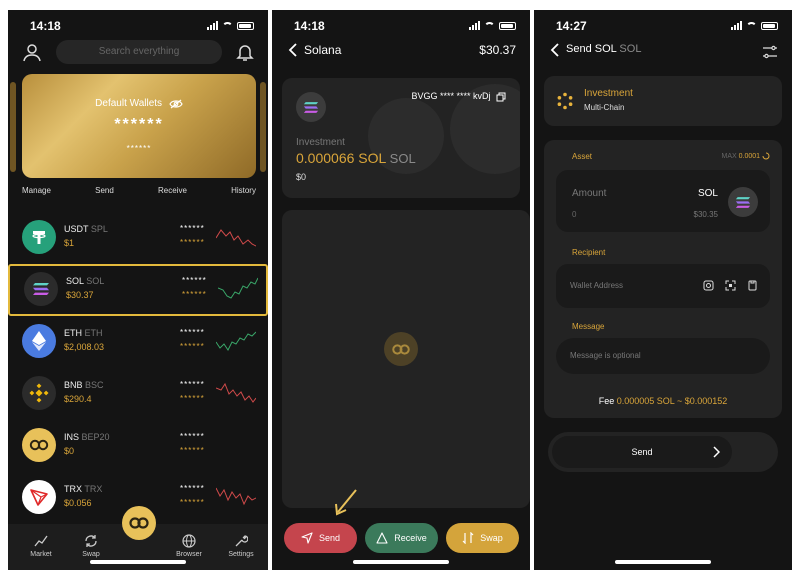 Image resolution: width=800 pixels, height=580 pixels. I want to click on amount-unit: SOL, so click(402, 158).